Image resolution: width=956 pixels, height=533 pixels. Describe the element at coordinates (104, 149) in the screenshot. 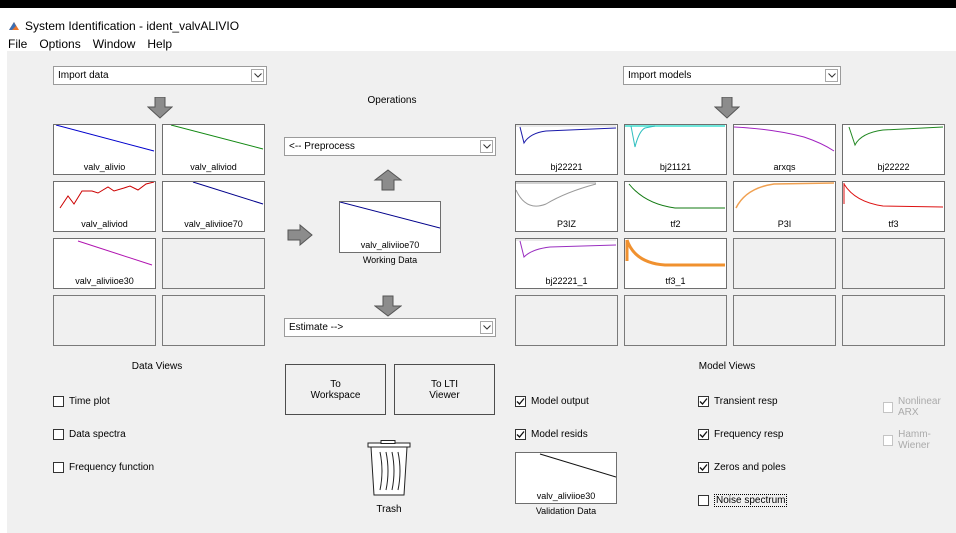

I see `data-slot-1: valv_alivio` at that location.